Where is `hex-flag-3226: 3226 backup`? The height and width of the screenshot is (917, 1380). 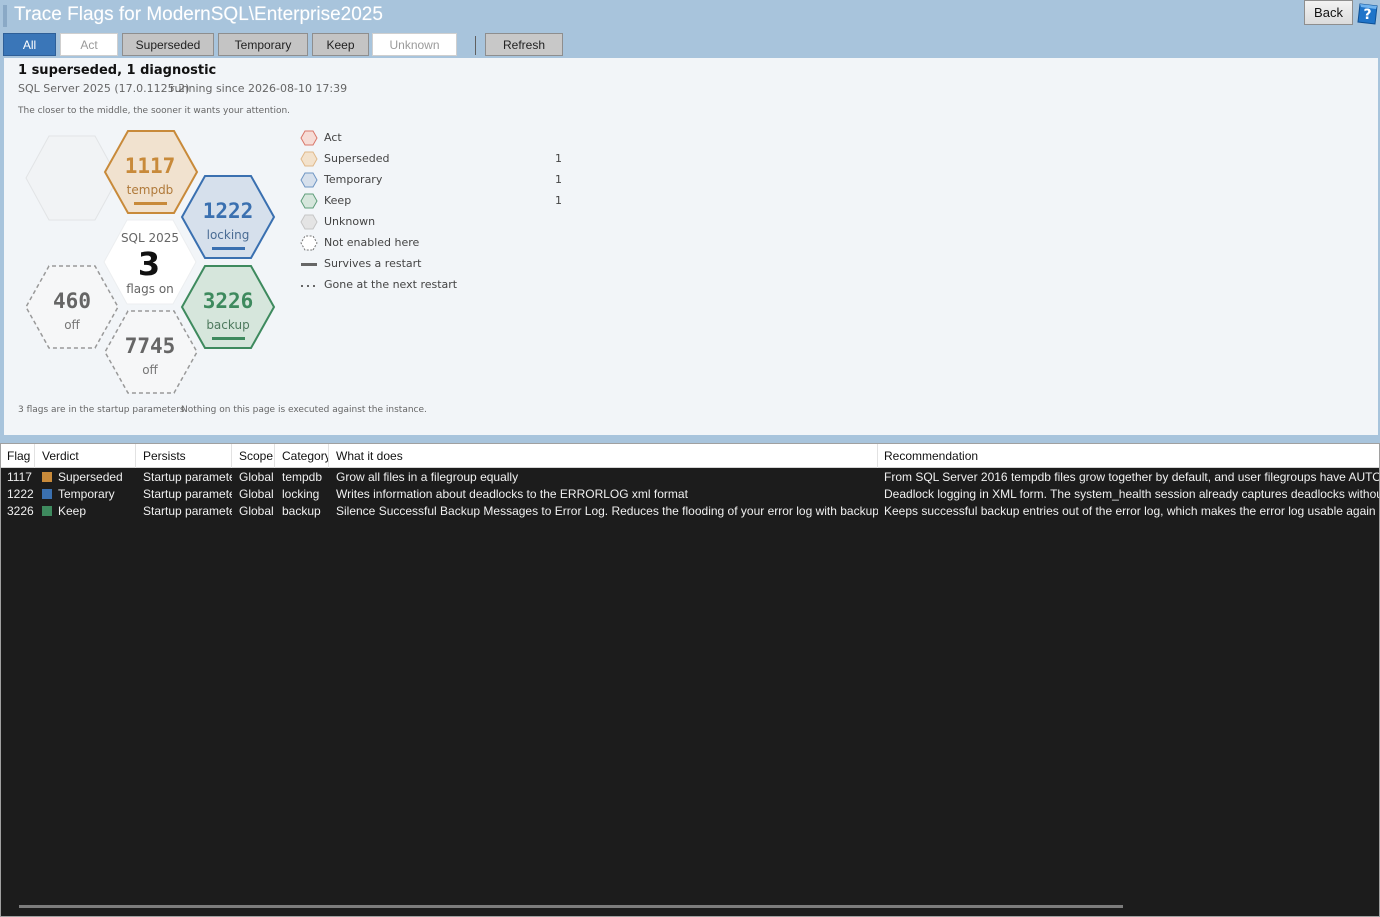 hex-flag-3226: 3226 backup is located at coordinates (228, 307).